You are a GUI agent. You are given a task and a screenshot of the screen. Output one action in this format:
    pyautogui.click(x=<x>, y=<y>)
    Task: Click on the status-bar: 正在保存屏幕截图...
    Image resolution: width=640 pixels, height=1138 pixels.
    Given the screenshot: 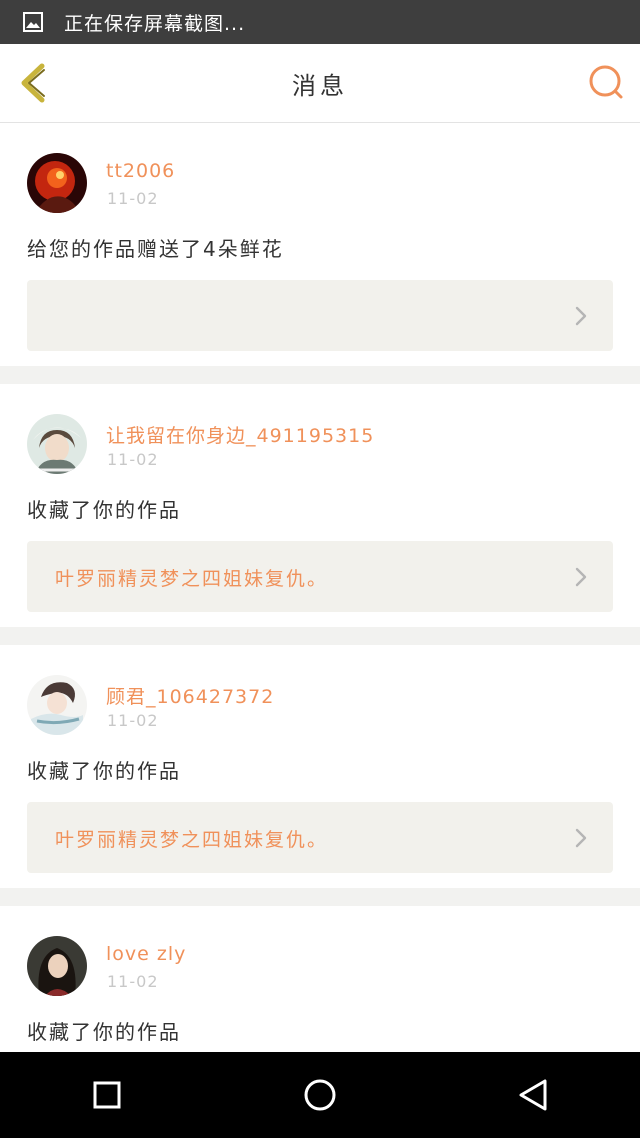 What is the action you would take?
    pyautogui.click(x=320, y=22)
    